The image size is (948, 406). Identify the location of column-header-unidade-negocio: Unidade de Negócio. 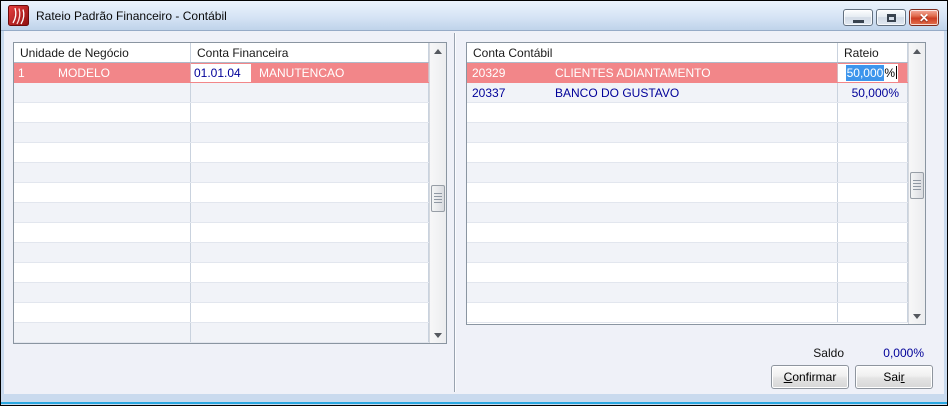
(102, 52).